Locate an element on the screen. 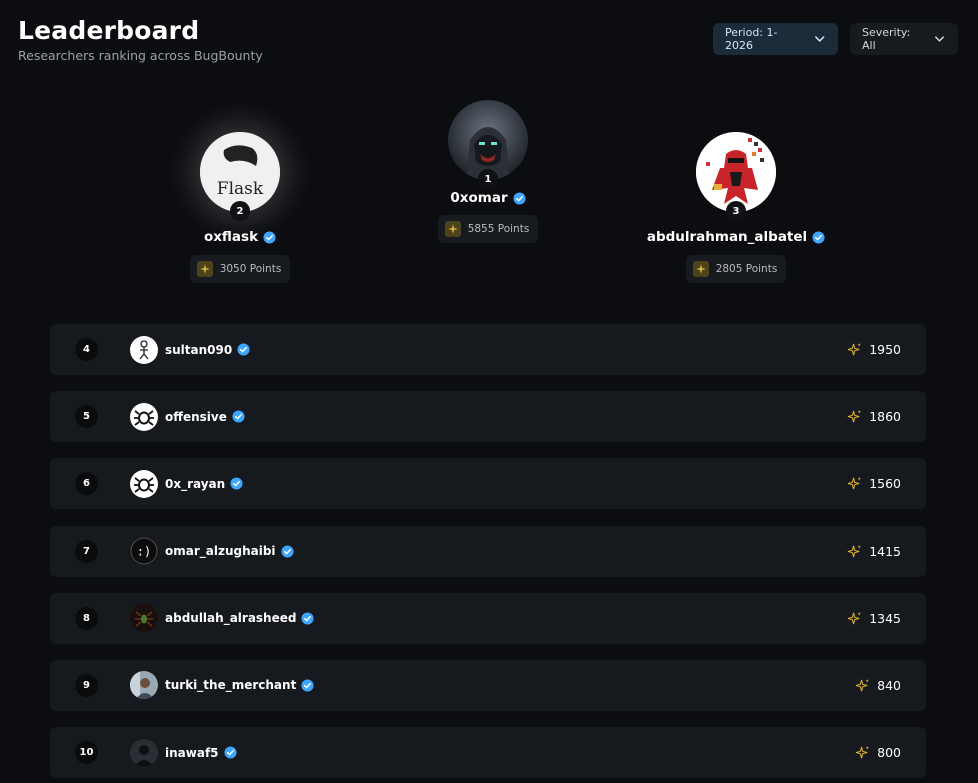 Image resolution: width=978 pixels, height=783 pixels. points-pill: 2805 Points is located at coordinates (736, 269).